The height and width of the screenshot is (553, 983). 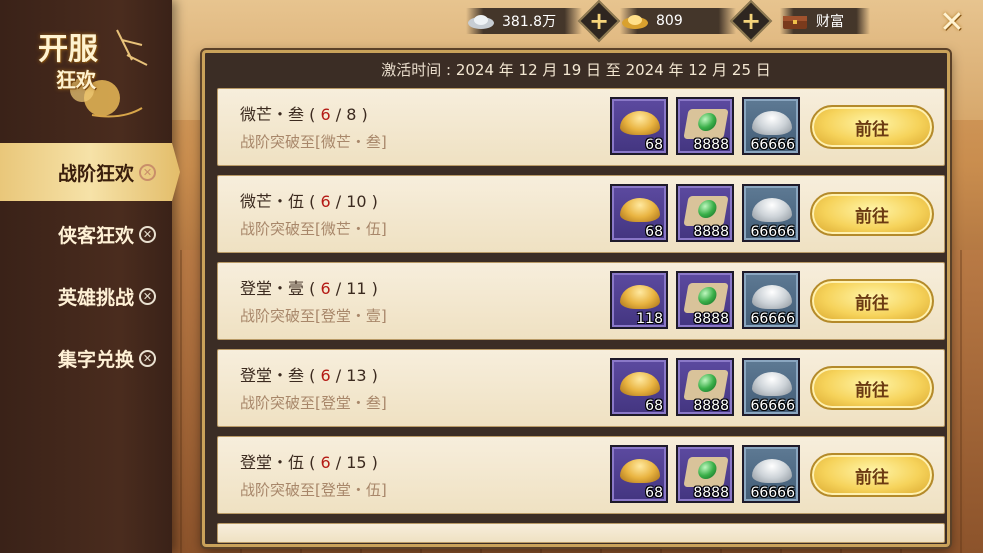 I want to click on sidebar-item-rank-carnival: 战阶狂欢 ✕, so click(x=90, y=172).